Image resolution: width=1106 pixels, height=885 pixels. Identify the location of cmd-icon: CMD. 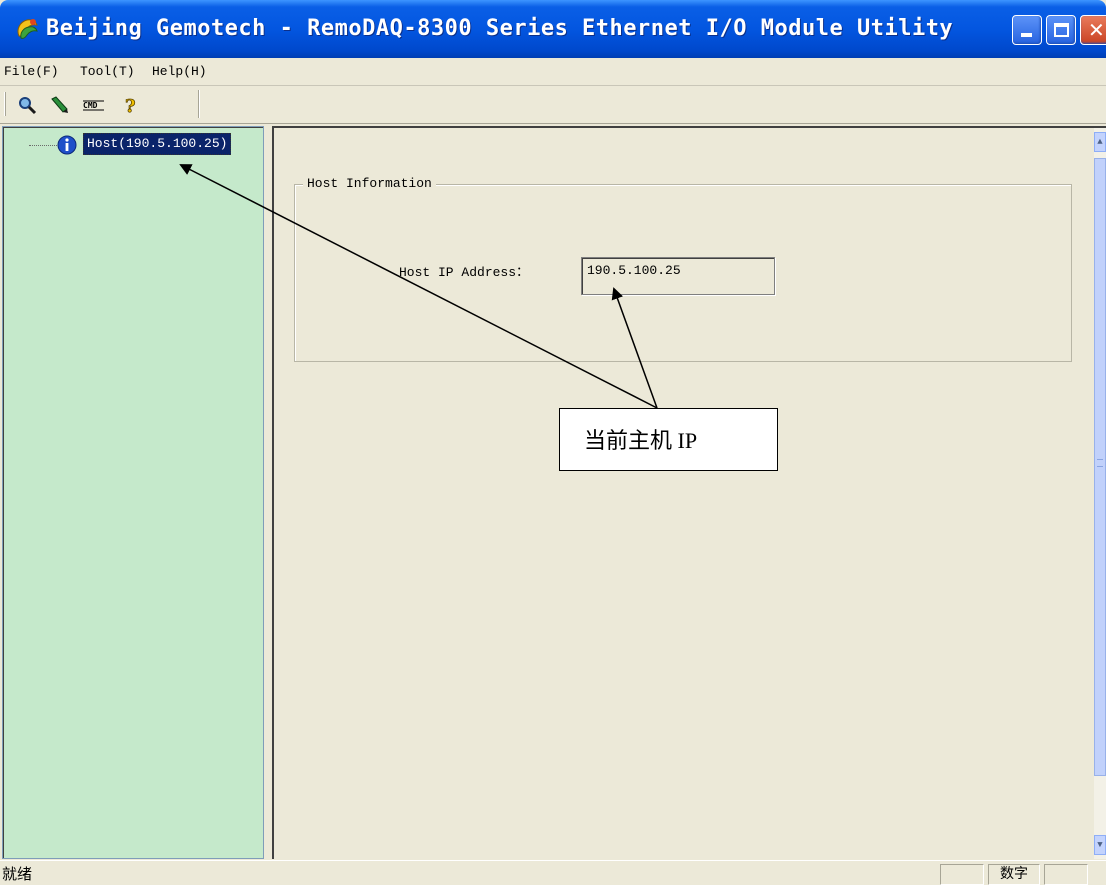
(93, 105).